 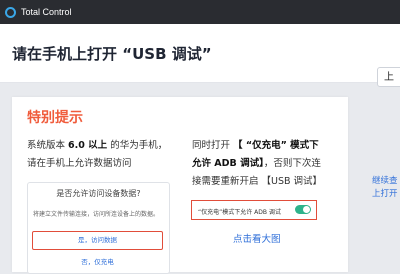 What do you see at coordinates (239, 212) in the screenshot?
I see `toggle-label: “仅充电”模式下允许 ADB 调试` at bounding box center [239, 212].